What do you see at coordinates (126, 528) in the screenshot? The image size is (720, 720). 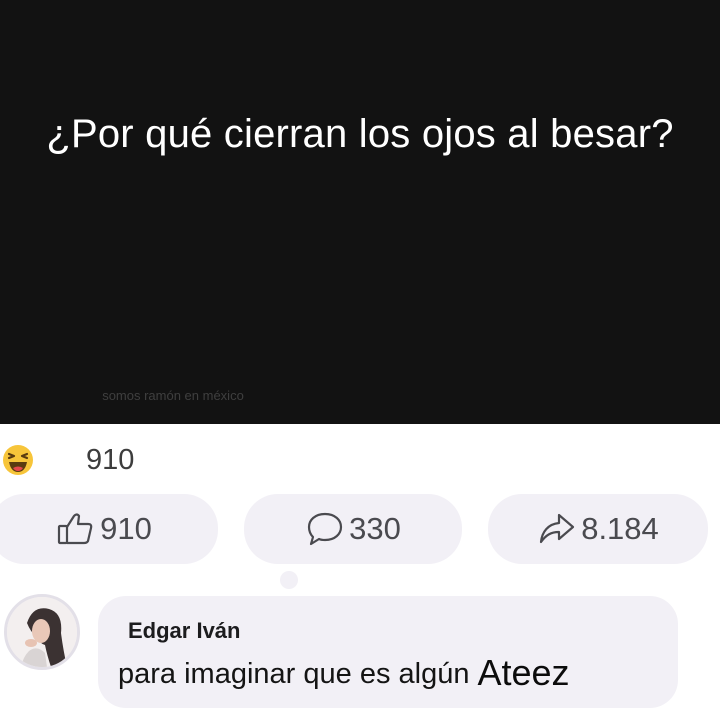 I see `like-count: 910` at bounding box center [126, 528].